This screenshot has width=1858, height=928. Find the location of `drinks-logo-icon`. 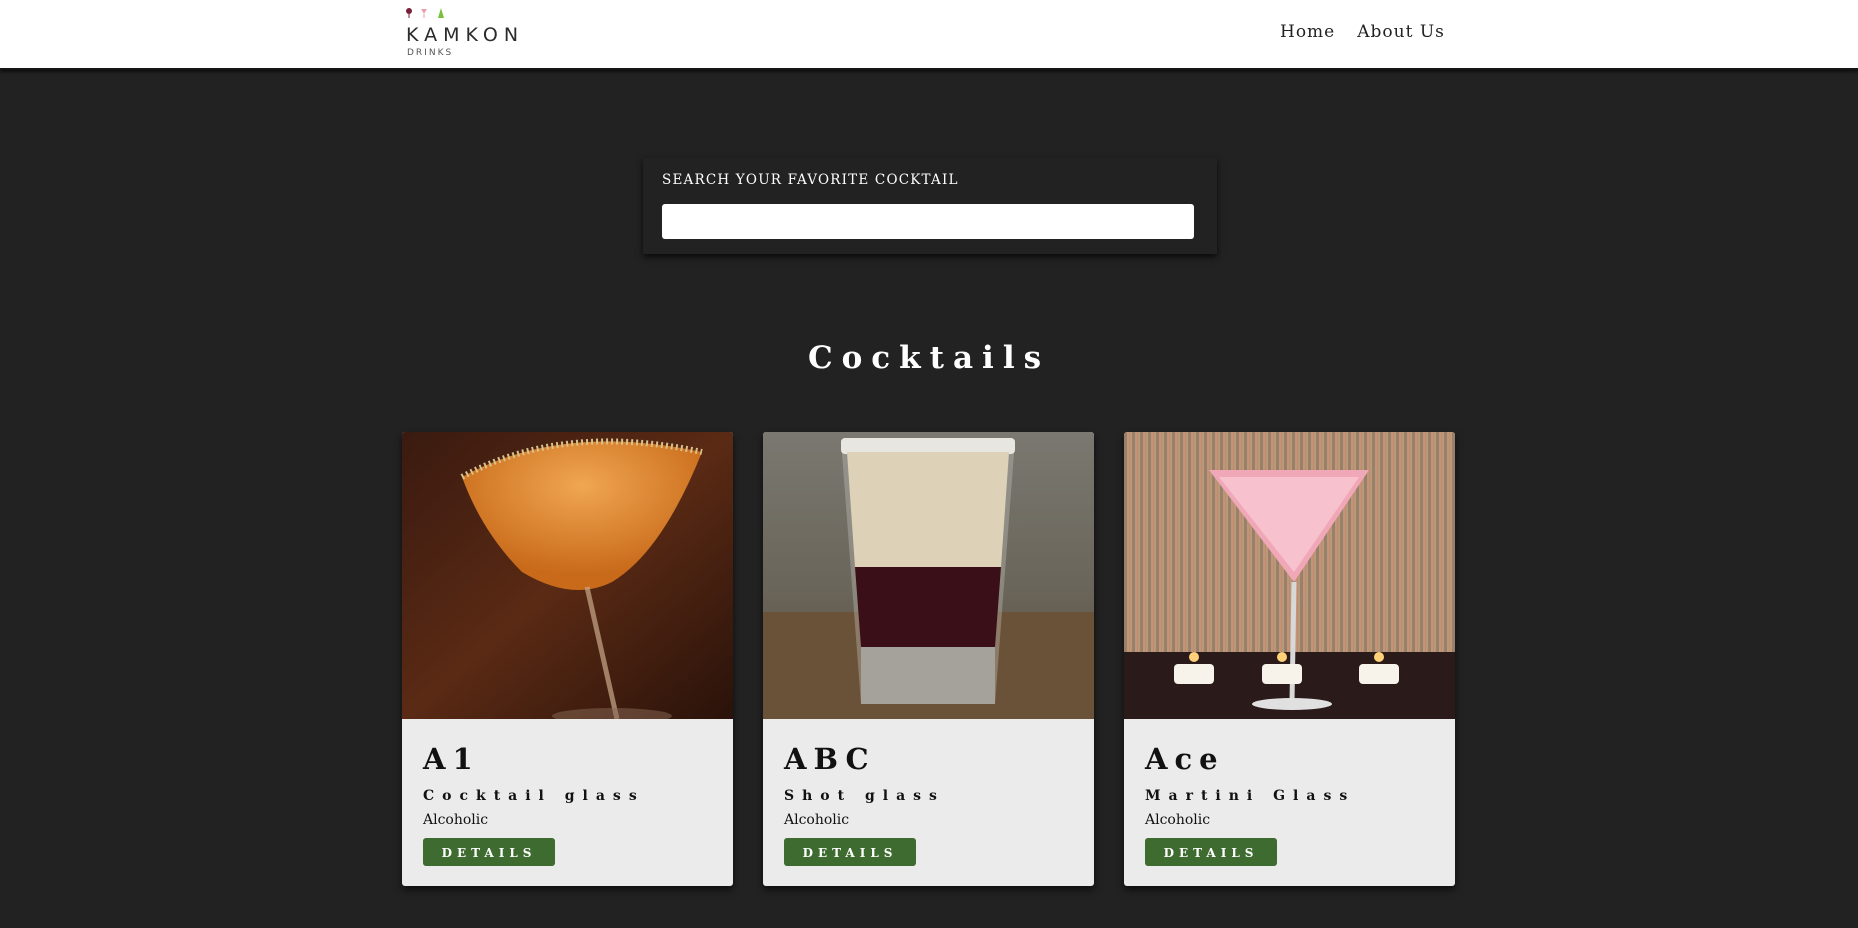

drinks-logo-icon is located at coordinates (425, 13).